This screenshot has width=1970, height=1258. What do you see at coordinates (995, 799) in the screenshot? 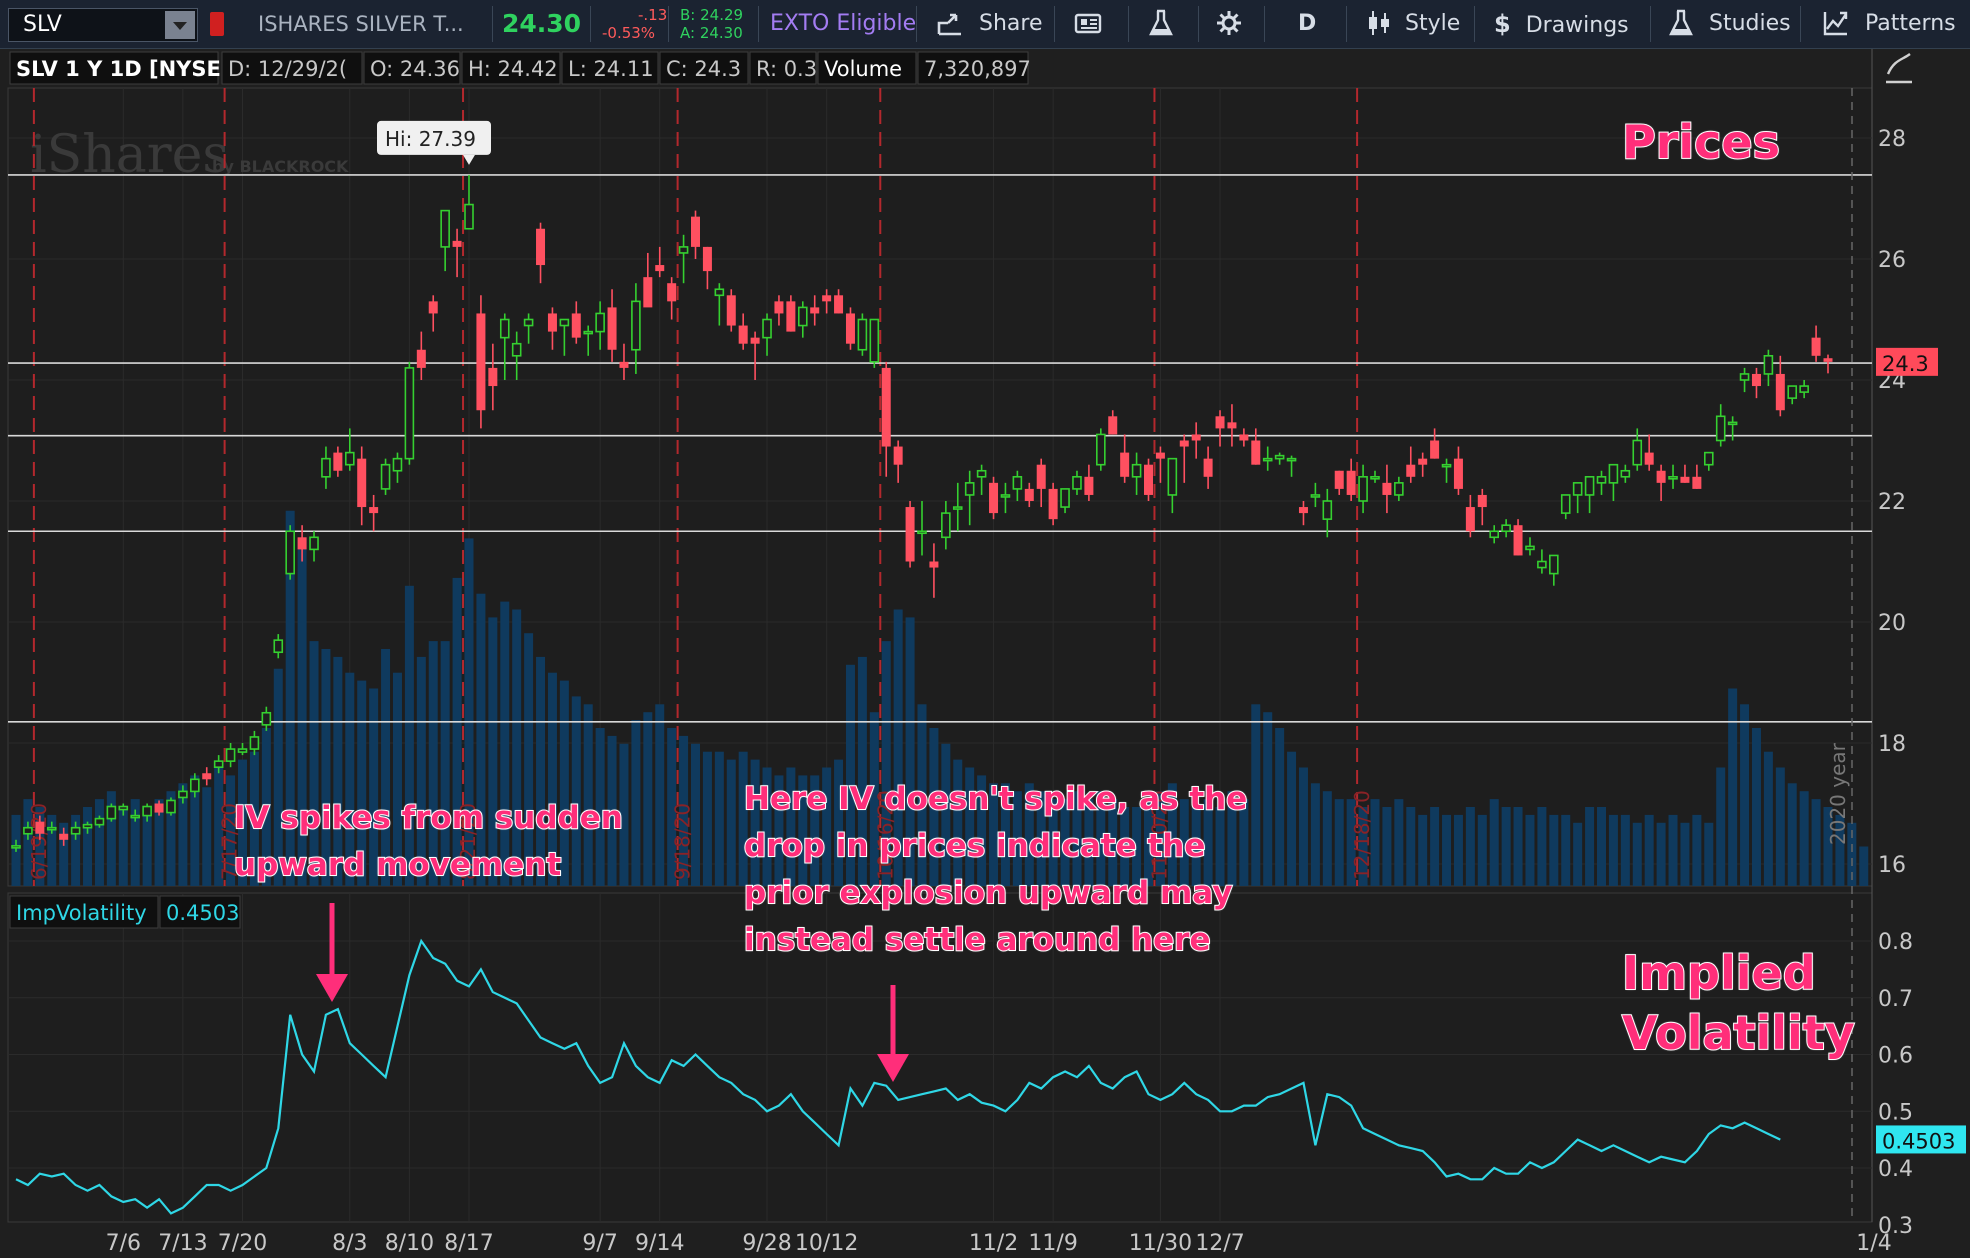
I see `annotation-drop-line1: Here IV doesn't spike, as the` at bounding box center [995, 799].